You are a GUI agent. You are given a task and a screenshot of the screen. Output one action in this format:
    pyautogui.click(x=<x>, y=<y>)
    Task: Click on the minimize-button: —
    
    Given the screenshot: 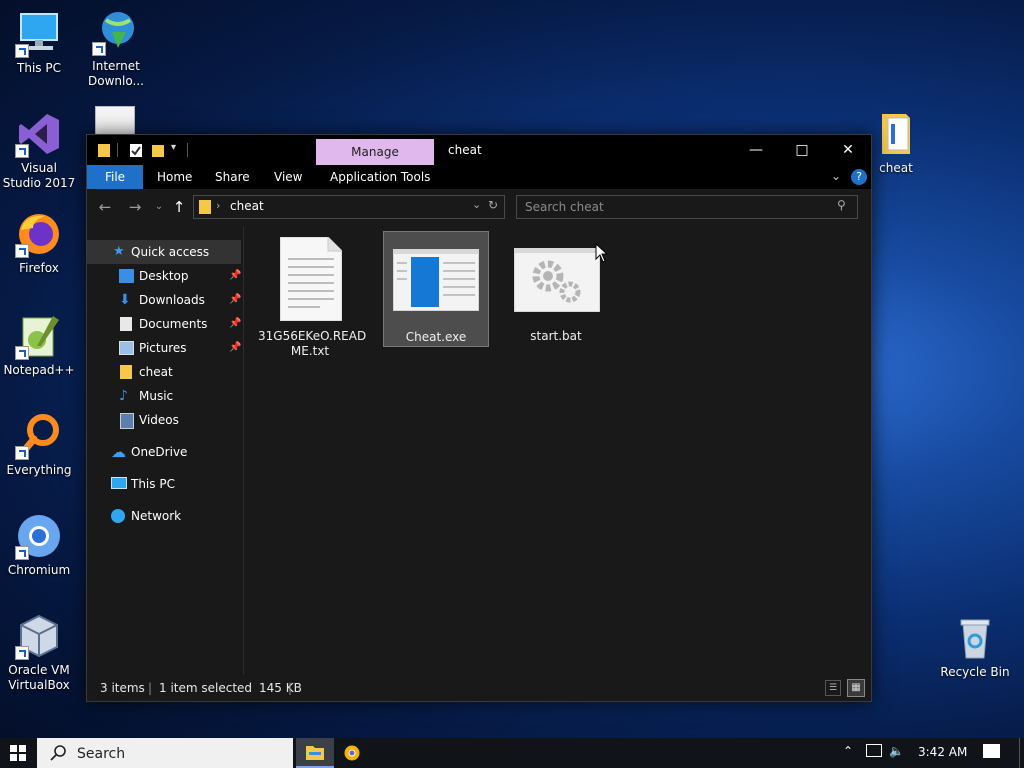 What is the action you would take?
    pyautogui.click(x=756, y=150)
    